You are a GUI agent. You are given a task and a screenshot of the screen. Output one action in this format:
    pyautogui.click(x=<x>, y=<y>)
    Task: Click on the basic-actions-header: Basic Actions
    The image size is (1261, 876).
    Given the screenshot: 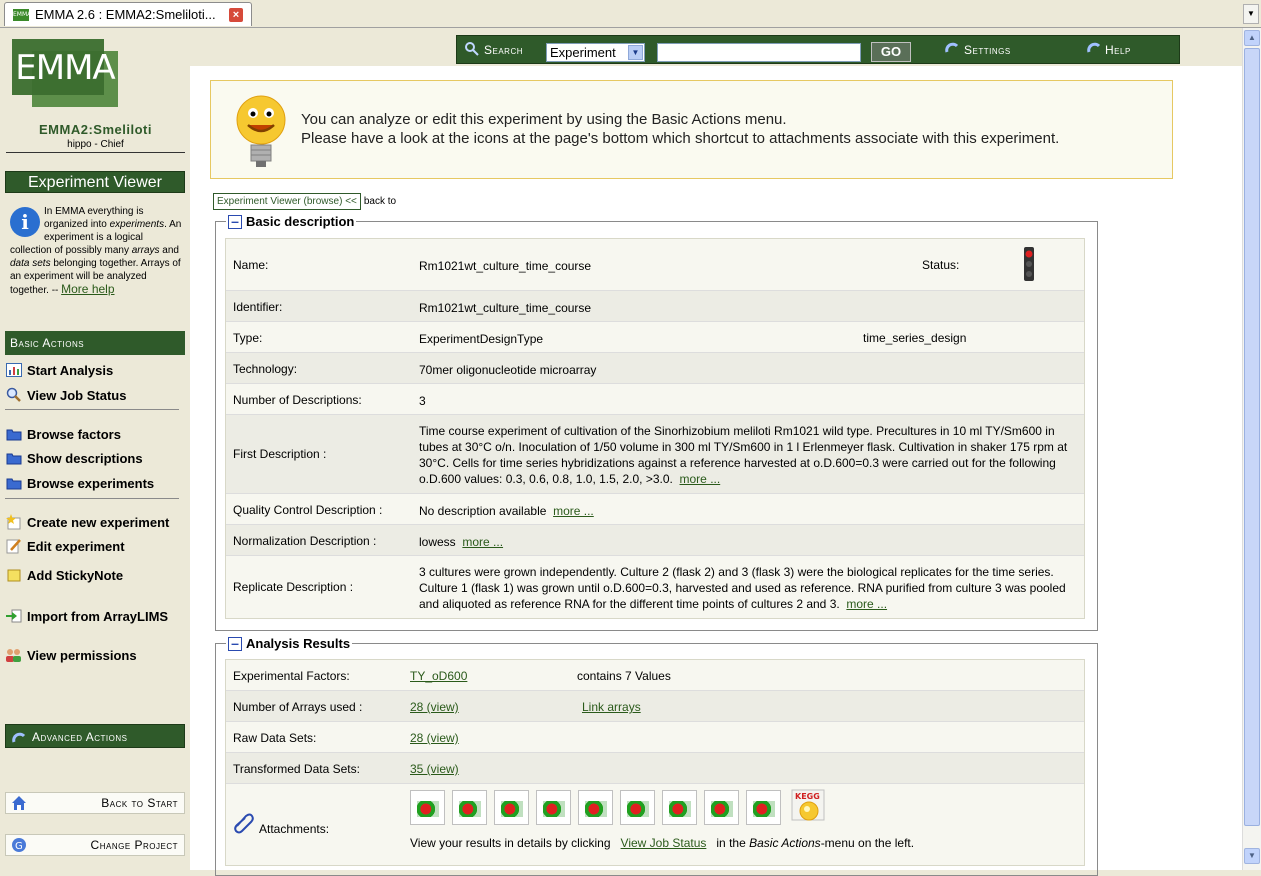 What is the action you would take?
    pyautogui.click(x=95, y=343)
    